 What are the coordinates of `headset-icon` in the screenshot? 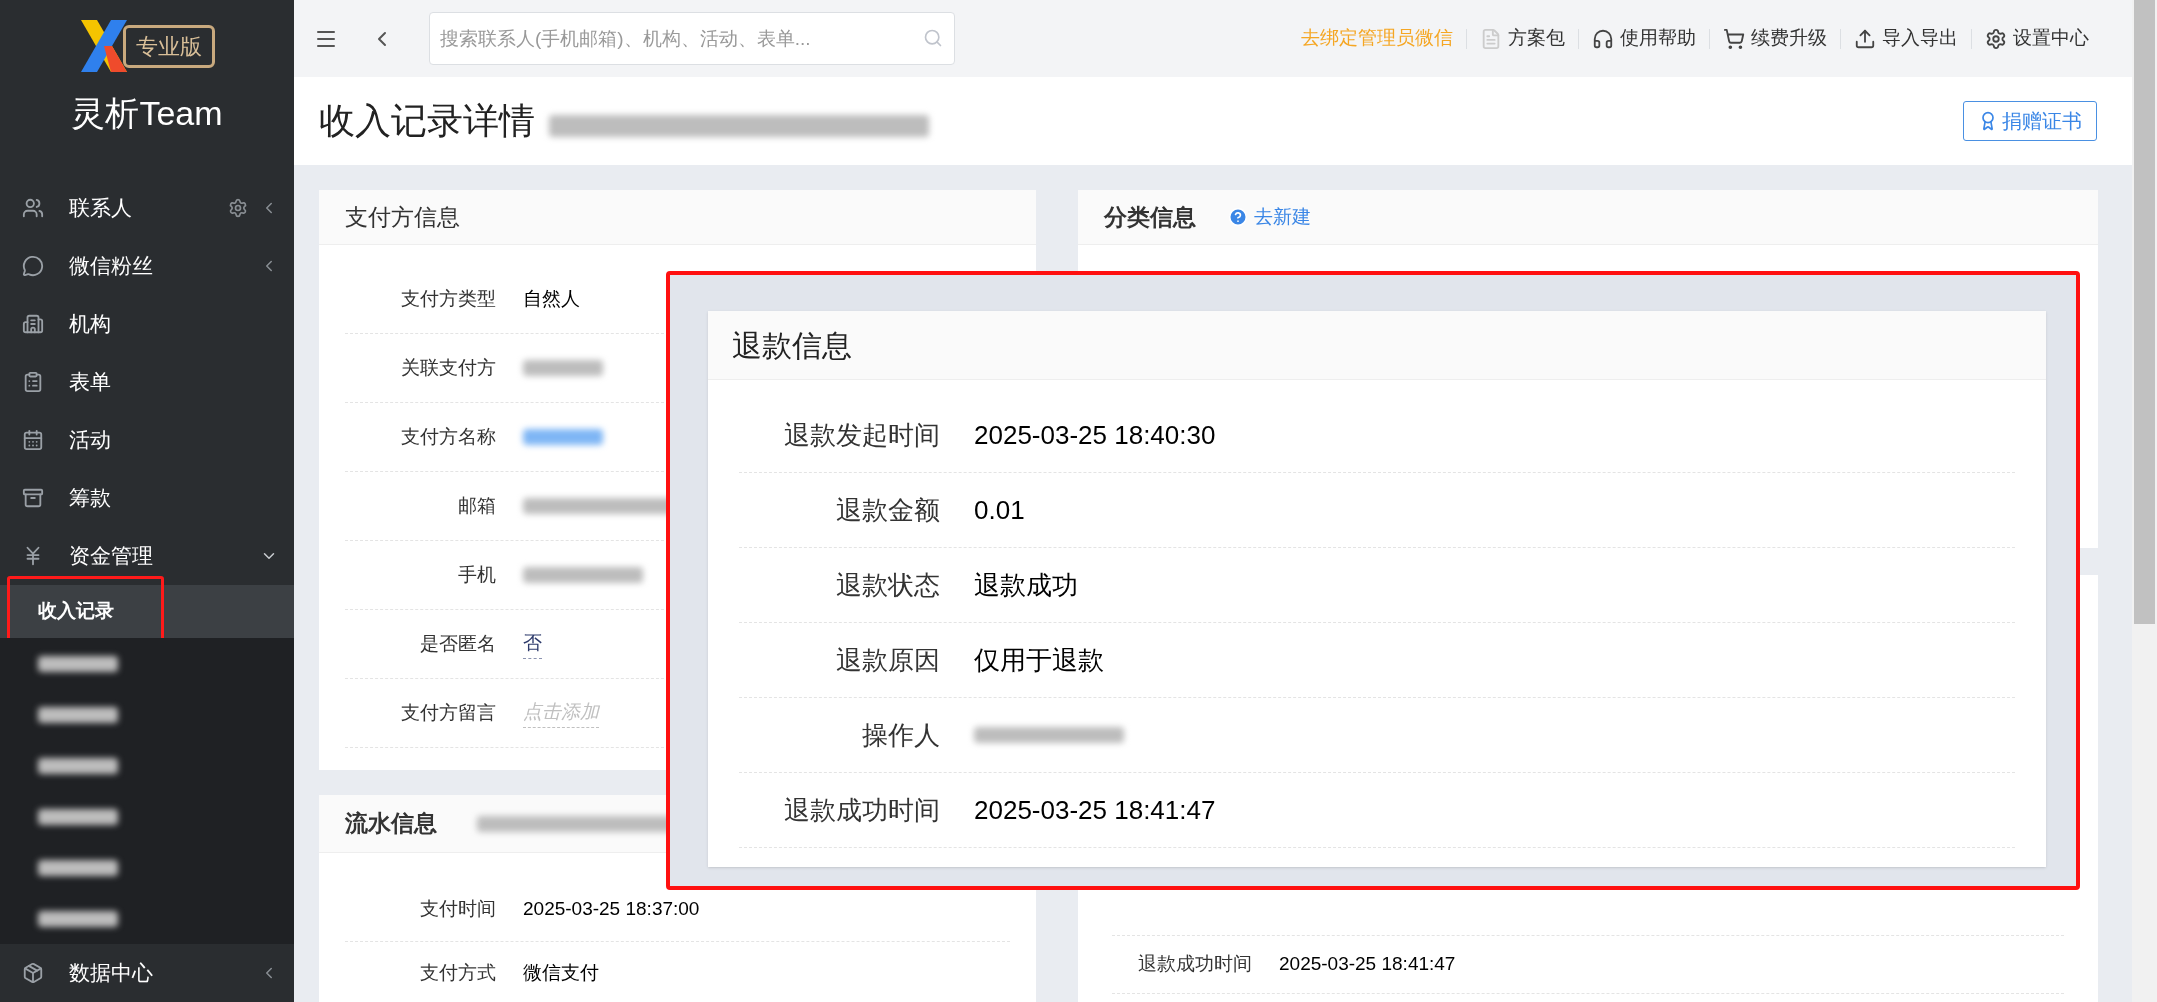 It's located at (1603, 38).